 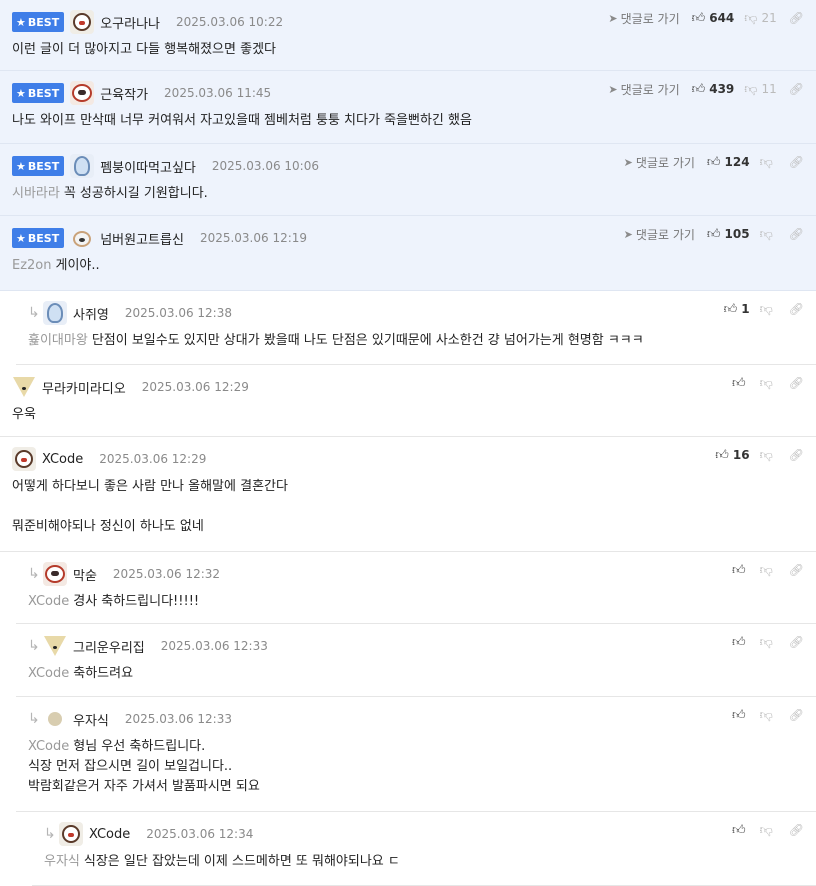 I want to click on reply-mention: Ez2on, so click(x=32, y=265).